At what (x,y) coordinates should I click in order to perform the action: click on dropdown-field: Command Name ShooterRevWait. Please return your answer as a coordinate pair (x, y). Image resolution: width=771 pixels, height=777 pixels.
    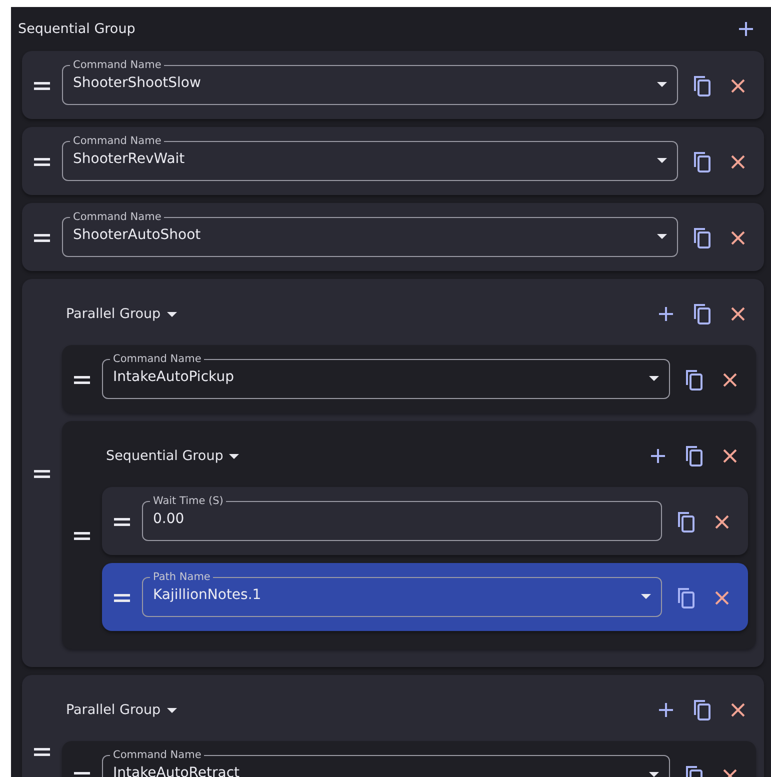
    Looking at the image, I should click on (370, 158).